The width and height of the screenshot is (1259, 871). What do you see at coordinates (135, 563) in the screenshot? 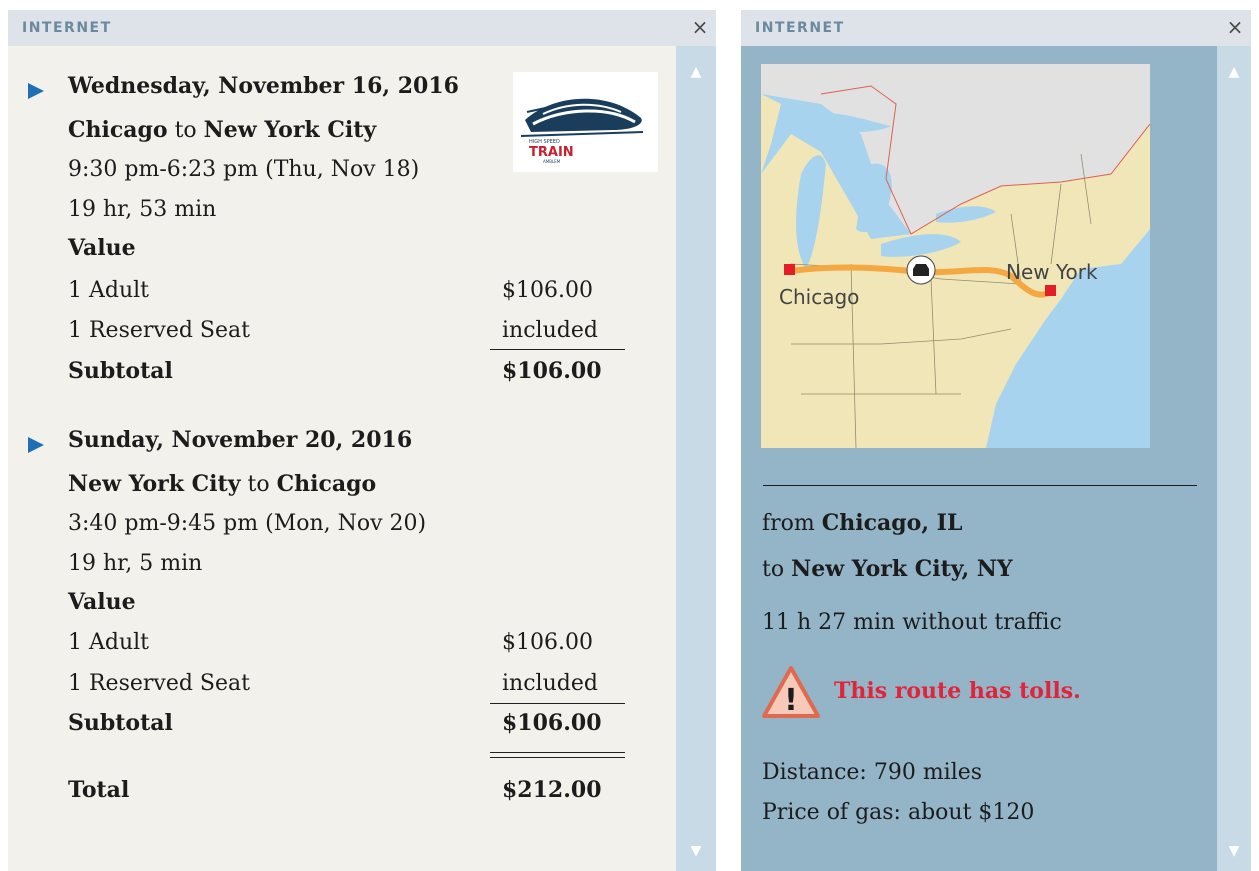
I see `trip-duration: 19 hr, 5 min` at bounding box center [135, 563].